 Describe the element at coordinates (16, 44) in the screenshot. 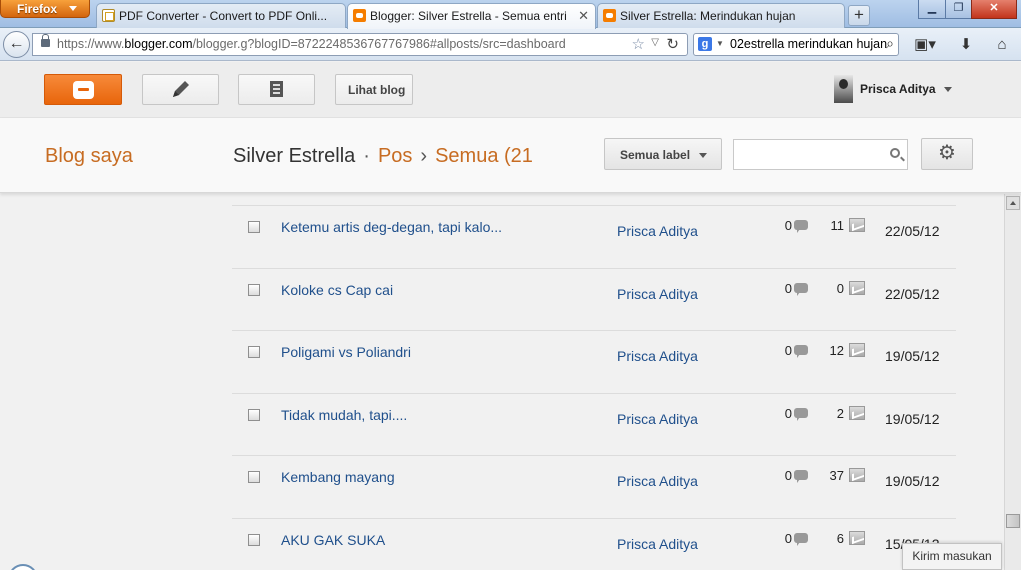

I see `back-button: ←` at that location.